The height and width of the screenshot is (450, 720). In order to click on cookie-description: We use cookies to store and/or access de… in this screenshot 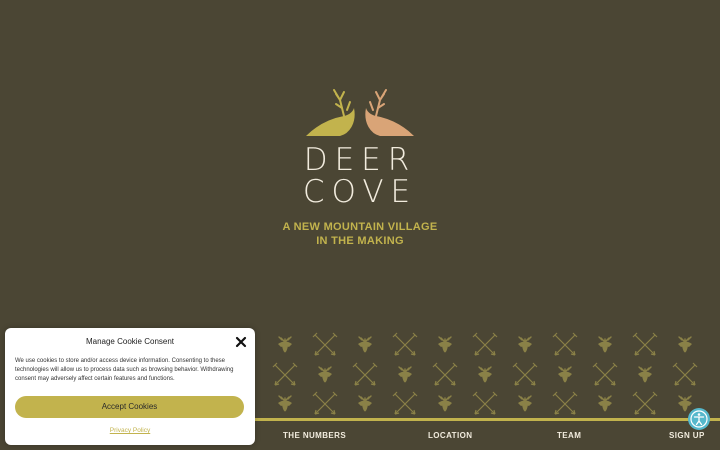, I will do `click(124, 370)`.